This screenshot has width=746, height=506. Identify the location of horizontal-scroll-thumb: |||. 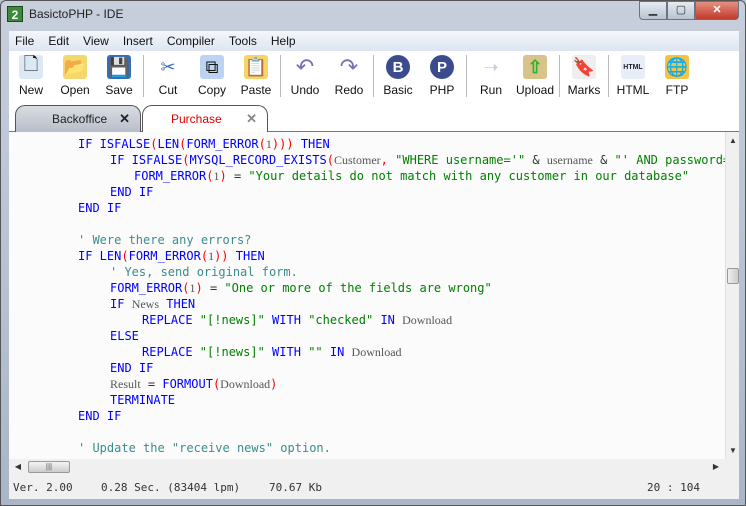
(49, 467).